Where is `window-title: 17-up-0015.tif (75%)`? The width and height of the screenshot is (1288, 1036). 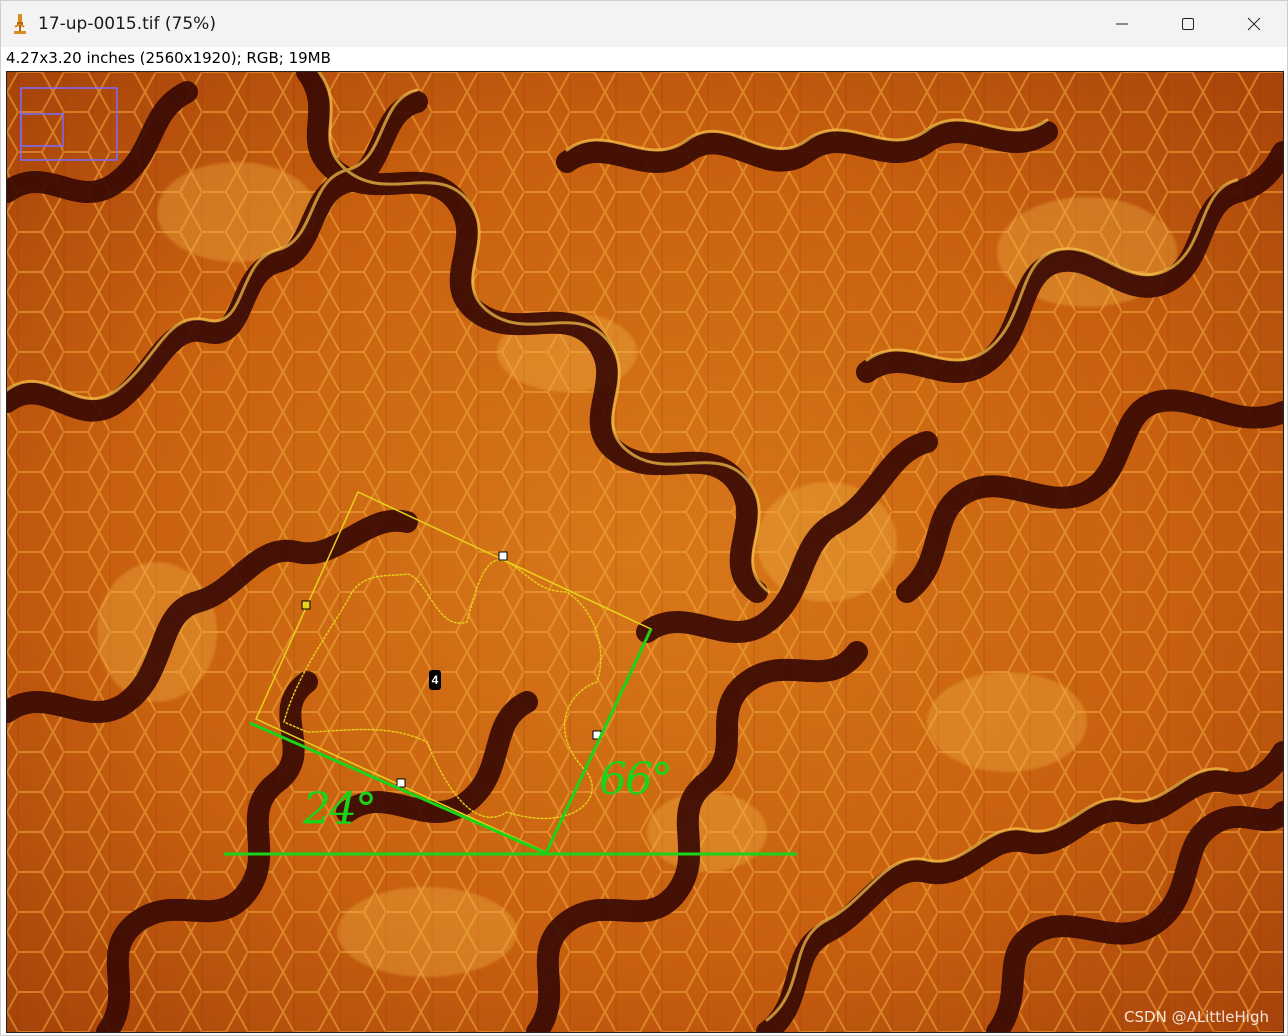
window-title: 17-up-0015.tif (75%) is located at coordinates (127, 24).